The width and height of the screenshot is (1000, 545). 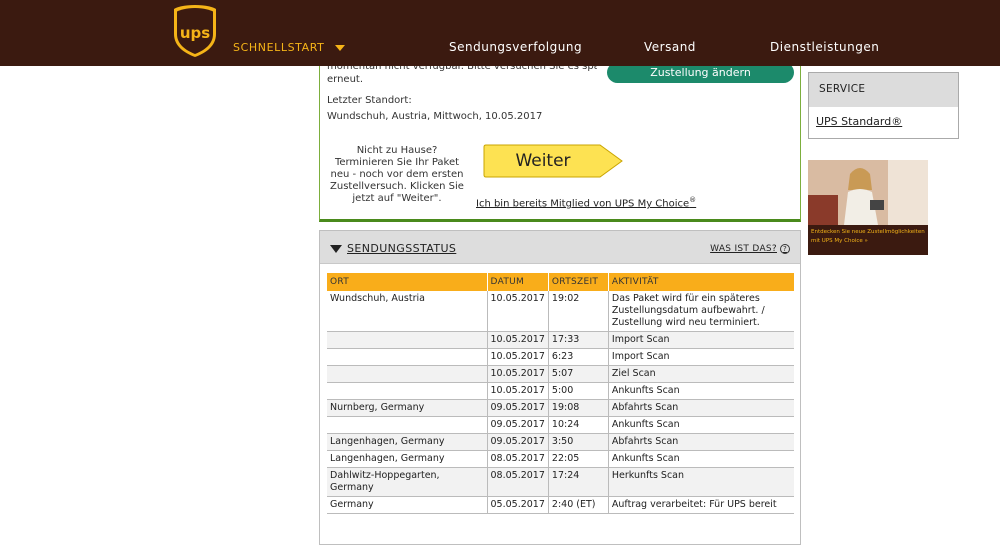 I want to click on service-link: UPS Standard®, so click(x=883, y=117).